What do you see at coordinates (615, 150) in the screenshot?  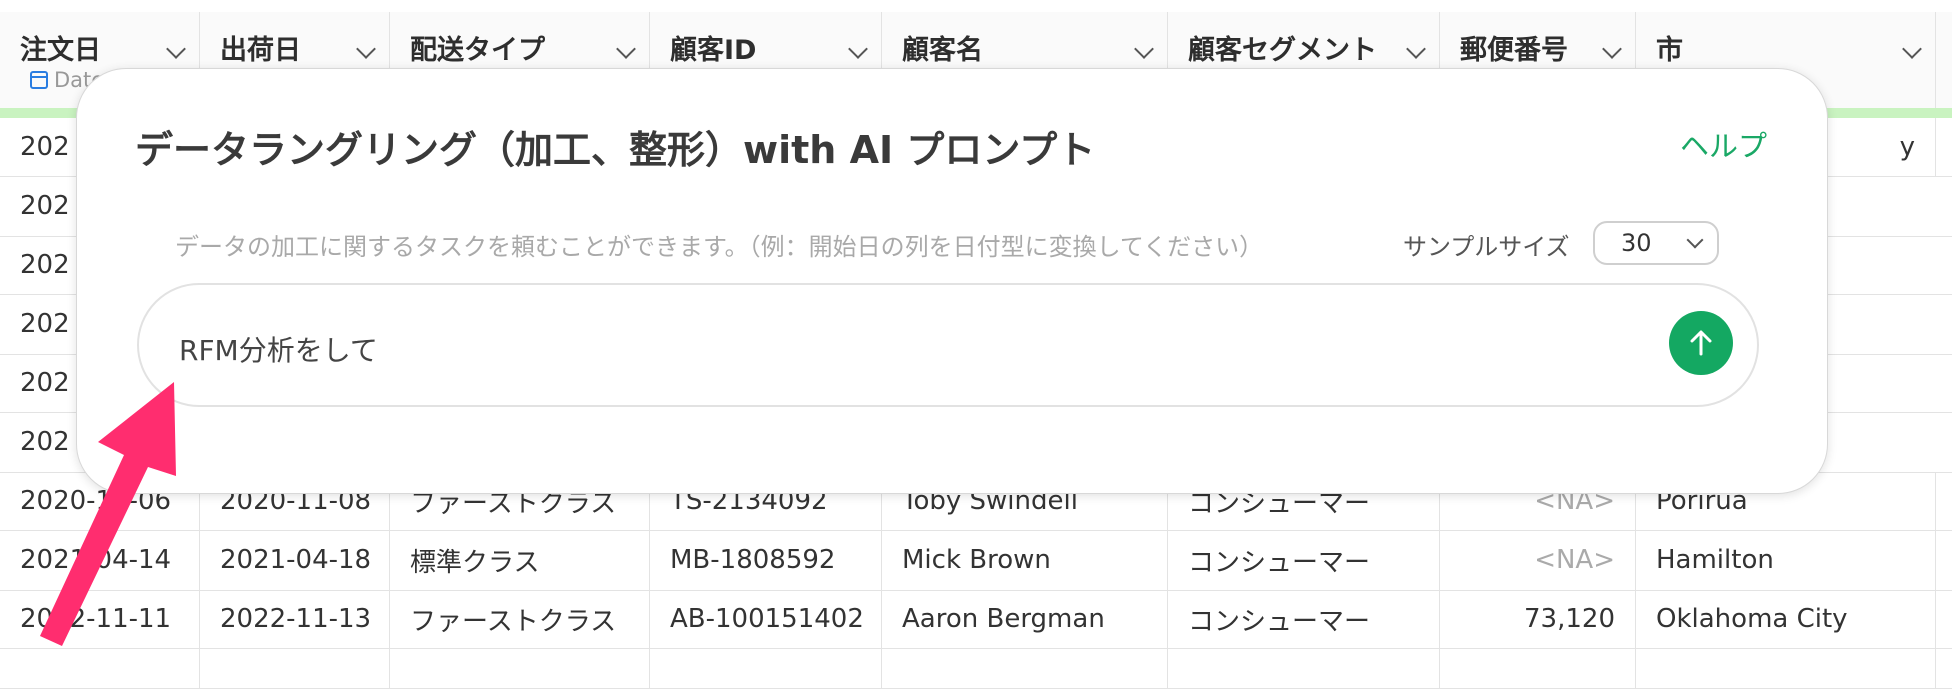 I see `dialog-title: データラングリング（加工、整形）with AI プロンプト` at bounding box center [615, 150].